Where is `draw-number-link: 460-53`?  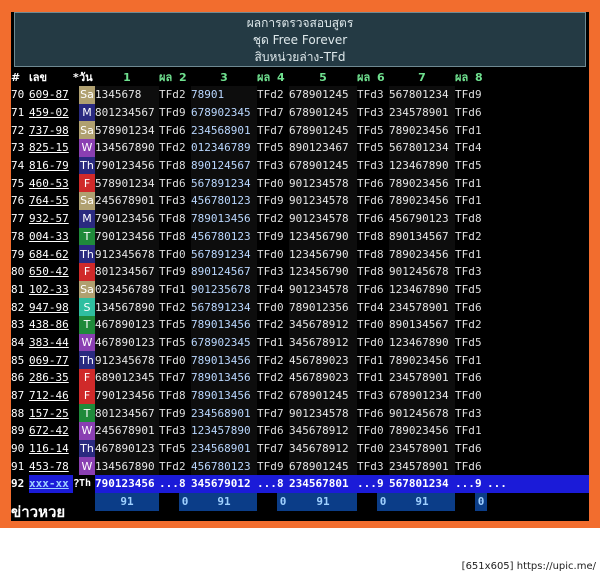
draw-number-link: 460-53 is located at coordinates (51, 183).